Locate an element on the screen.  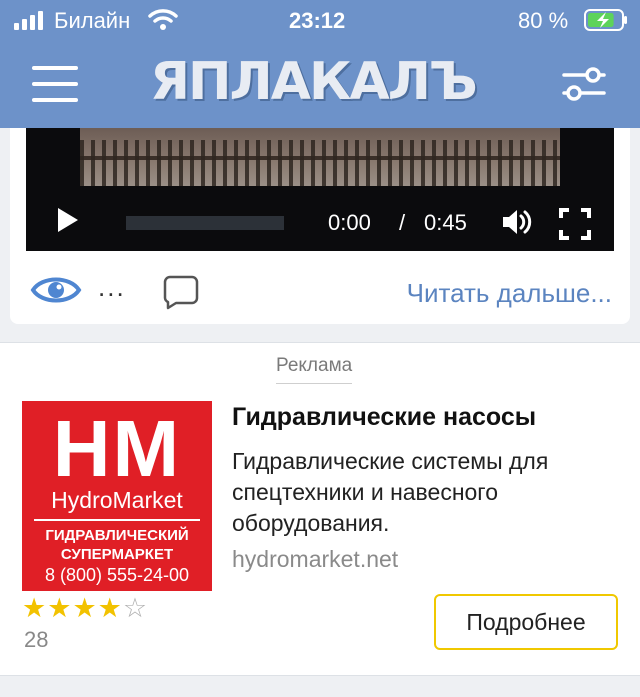
video-frame is located at coordinates (320, 157).